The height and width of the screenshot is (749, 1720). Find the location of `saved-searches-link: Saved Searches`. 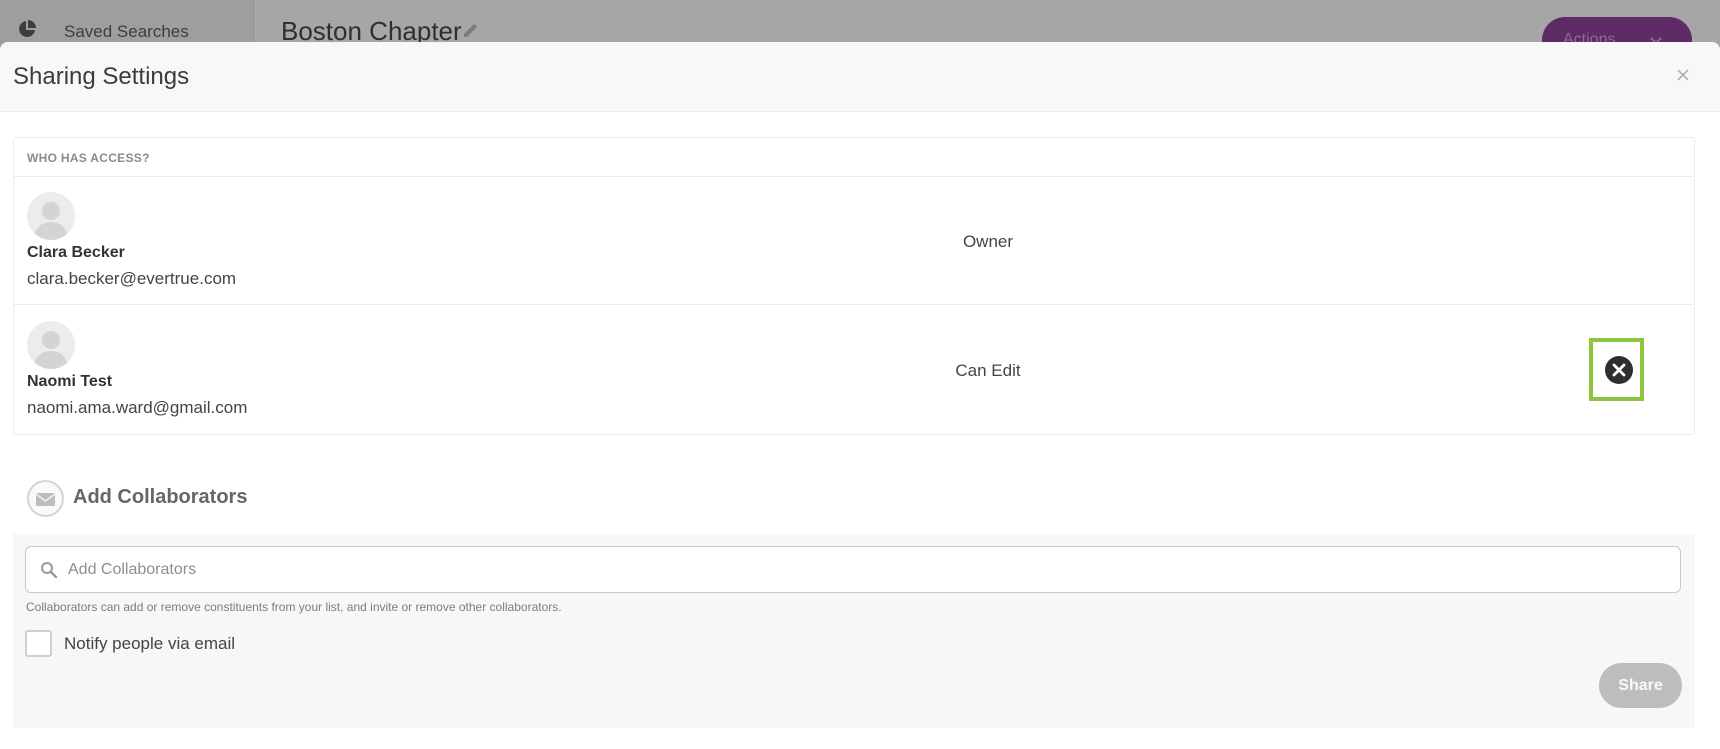

saved-searches-link: Saved Searches is located at coordinates (126, 32).